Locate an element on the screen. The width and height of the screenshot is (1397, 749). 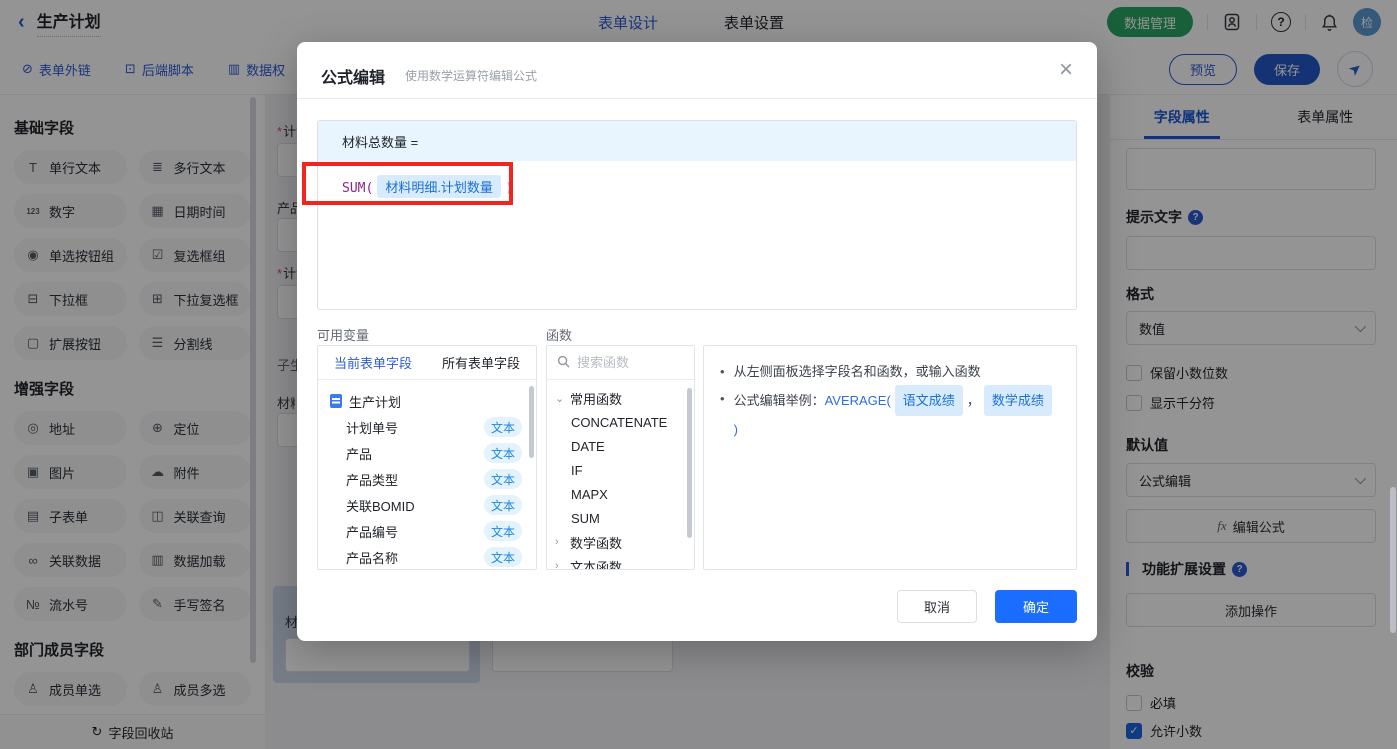
variable-name: 产品类型 is located at coordinates (372, 480).